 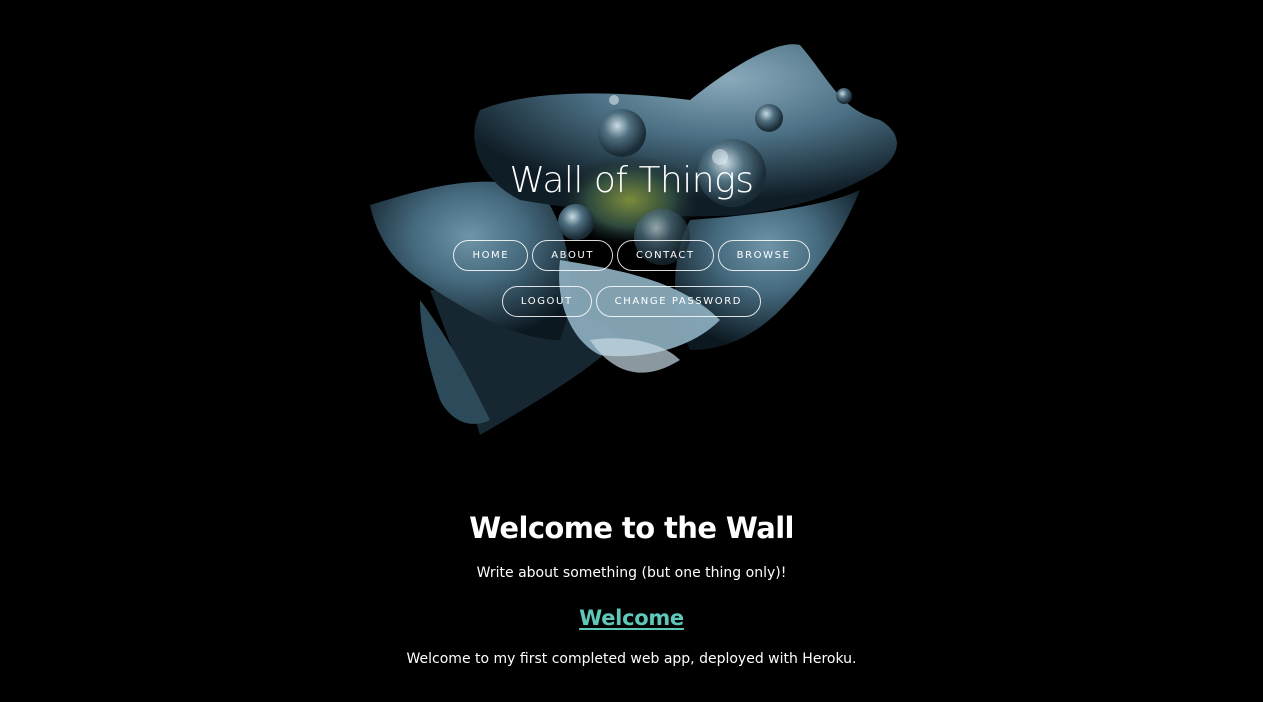 I want to click on post-title-link: Welcome, so click(x=631, y=618).